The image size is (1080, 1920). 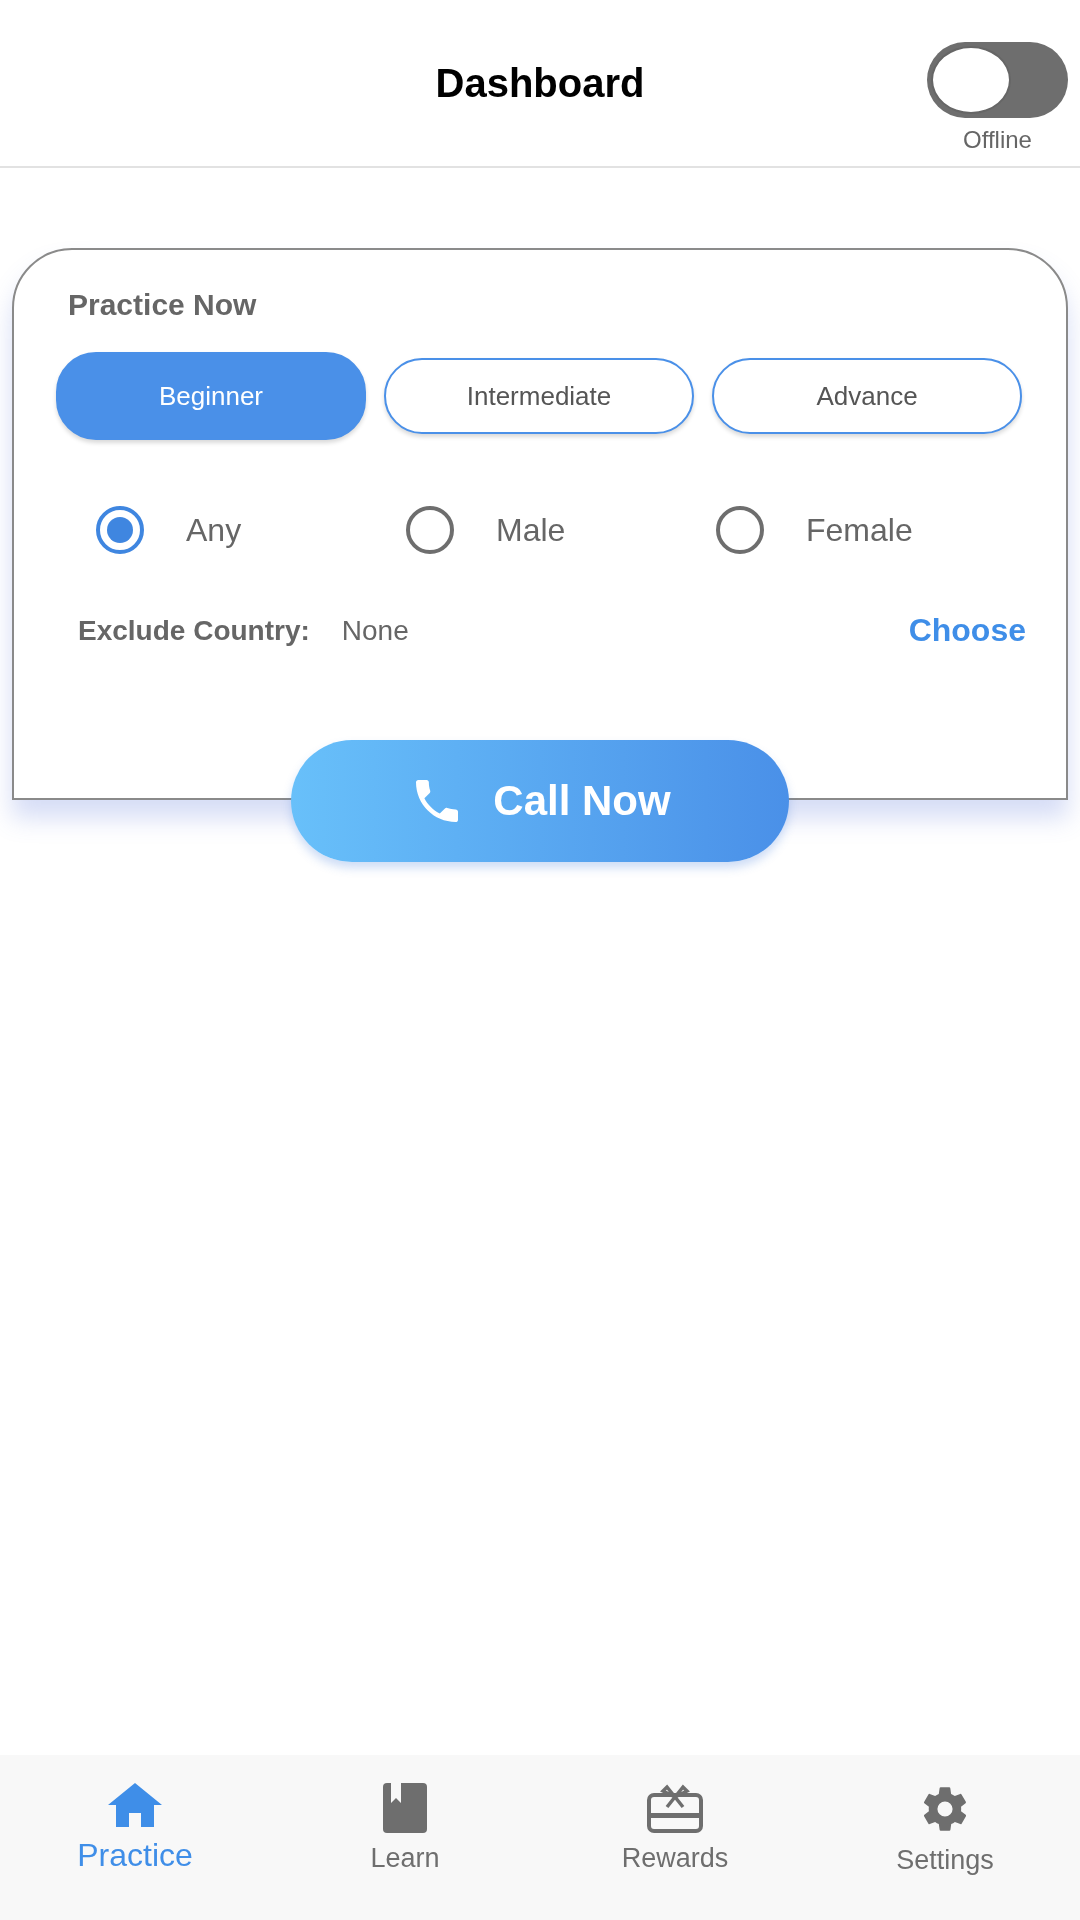 I want to click on exclude-country-label: Exclude Country:, so click(x=194, y=630).